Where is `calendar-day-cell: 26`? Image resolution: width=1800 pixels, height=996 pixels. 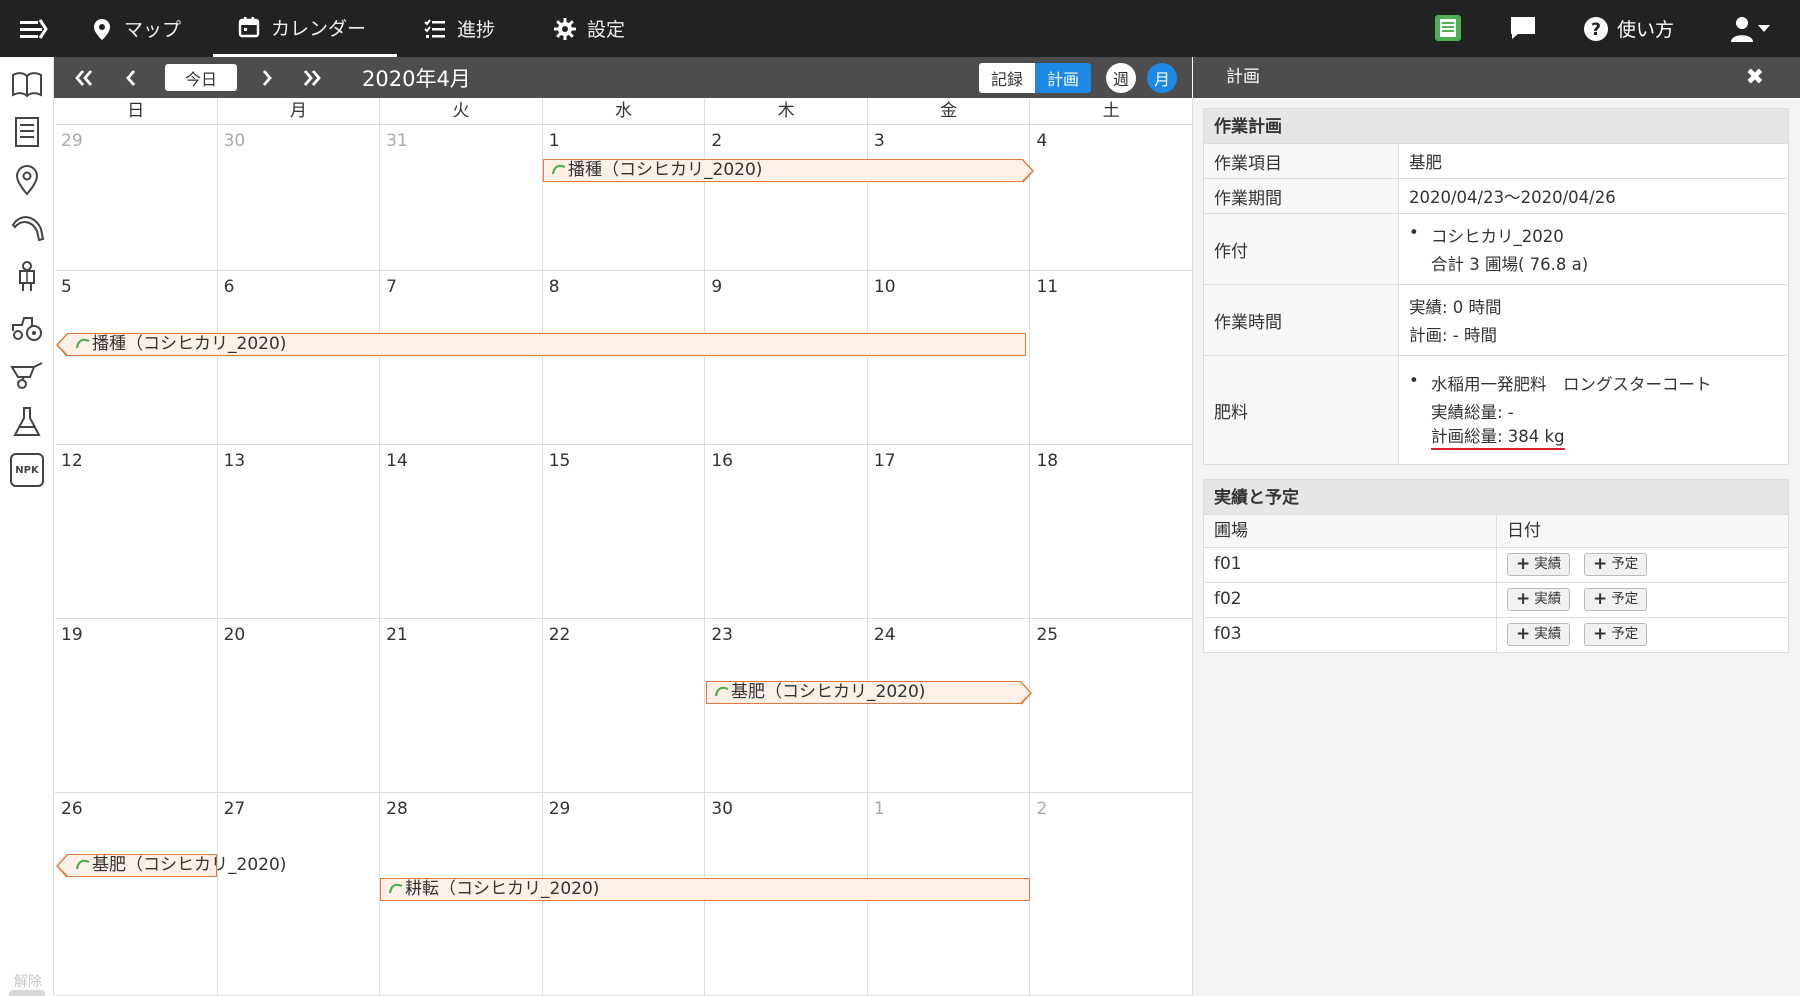 calendar-day-cell: 26 is located at coordinates (136, 894).